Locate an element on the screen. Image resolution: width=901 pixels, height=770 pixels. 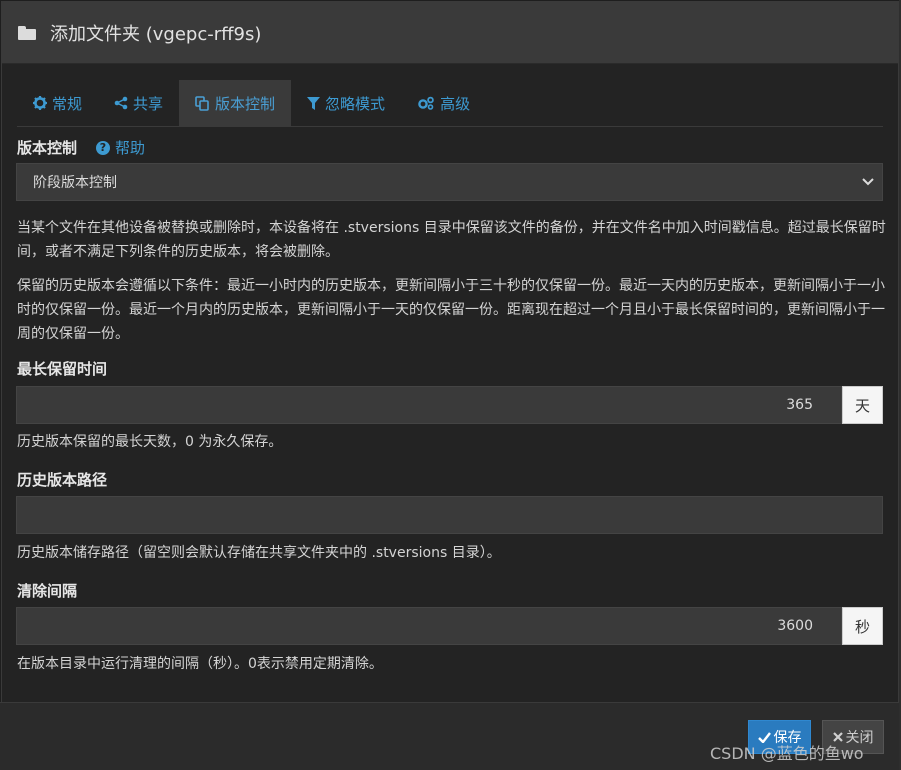
max-age-group: 365 天 is located at coordinates (449, 405).